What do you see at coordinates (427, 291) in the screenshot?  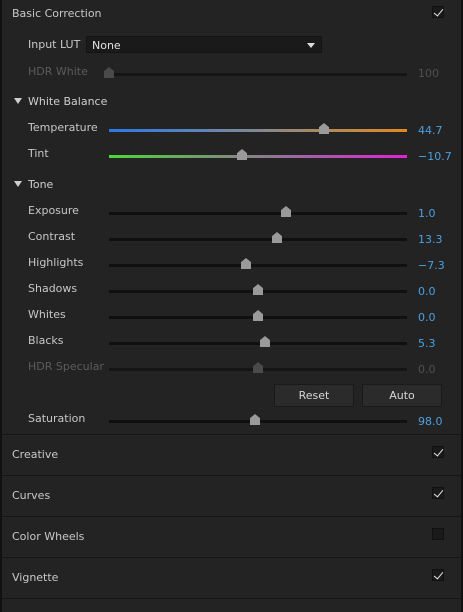 I see `shadows-value: 0.0` at bounding box center [427, 291].